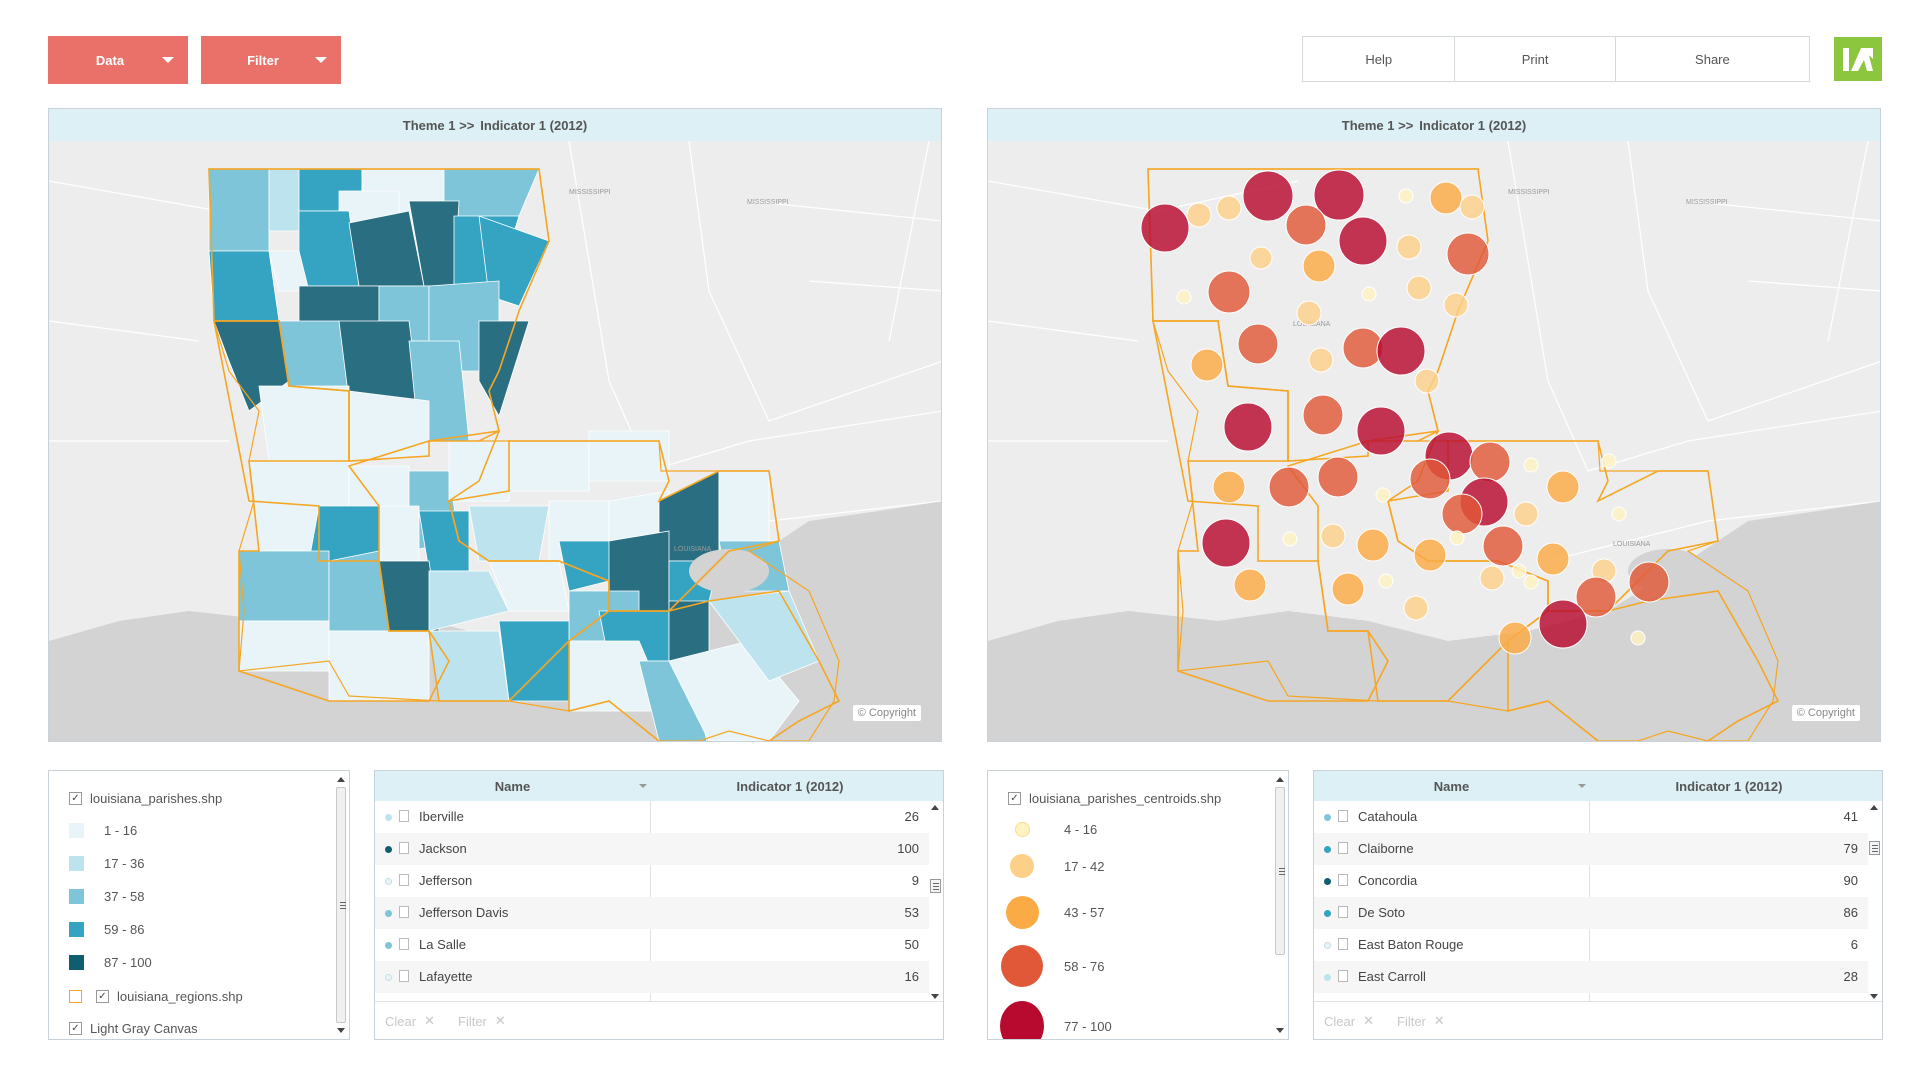 This screenshot has height=1080, width=1920. Describe the element at coordinates (1591, 881) in the screenshot. I see `table-row: Concordia 90` at that location.